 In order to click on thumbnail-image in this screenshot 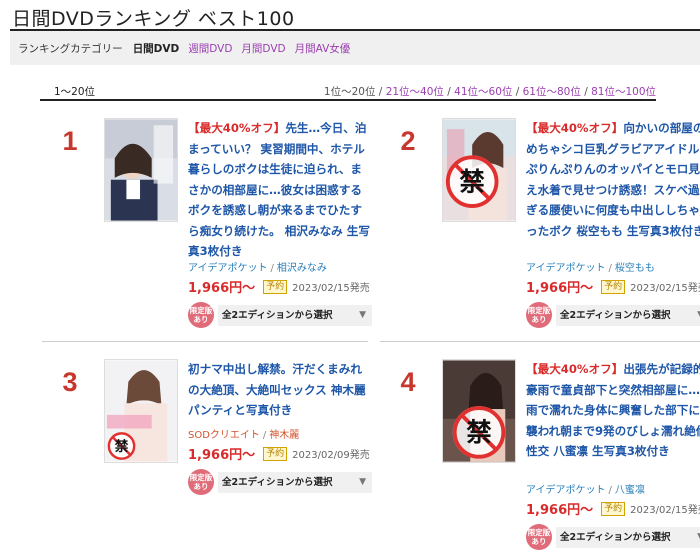, I will do `click(141, 170)`.